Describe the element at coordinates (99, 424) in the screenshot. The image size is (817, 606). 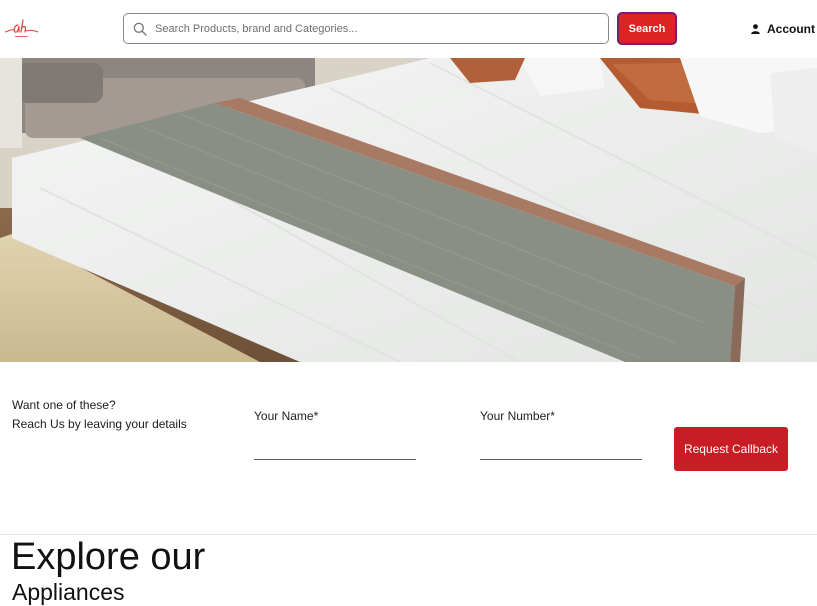
I see `callback-prompt-line-2: Reach Us by leaving your details` at that location.